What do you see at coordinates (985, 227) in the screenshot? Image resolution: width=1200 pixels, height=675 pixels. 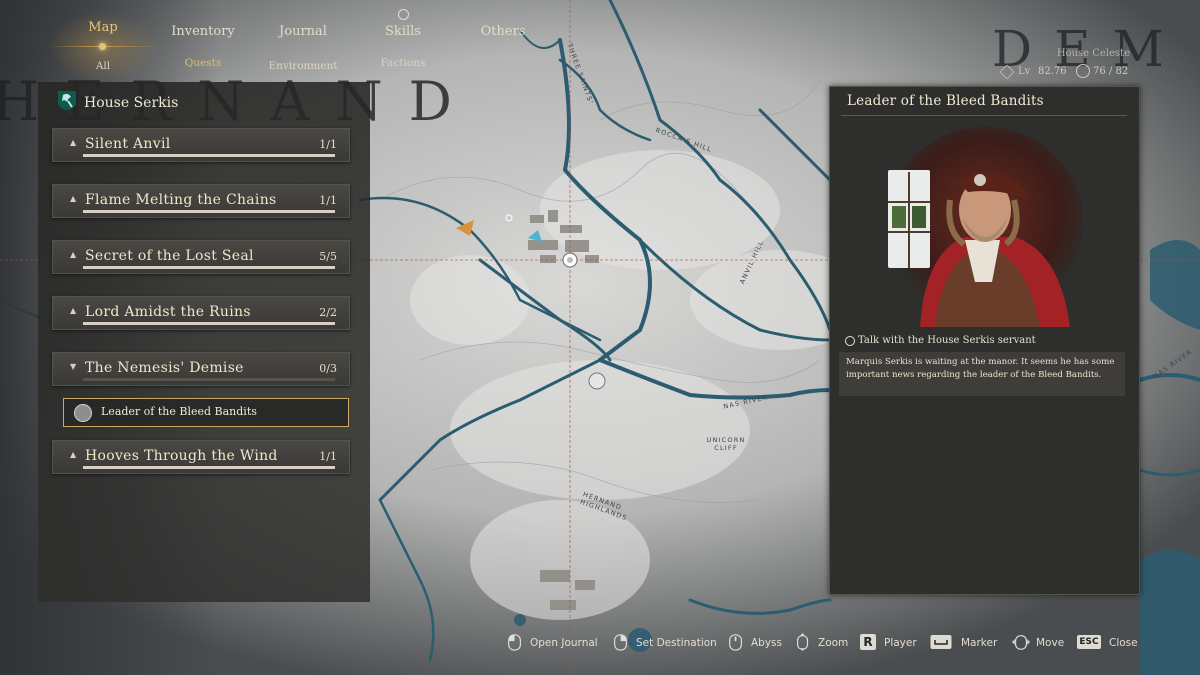 I see `npc-portrait` at bounding box center [985, 227].